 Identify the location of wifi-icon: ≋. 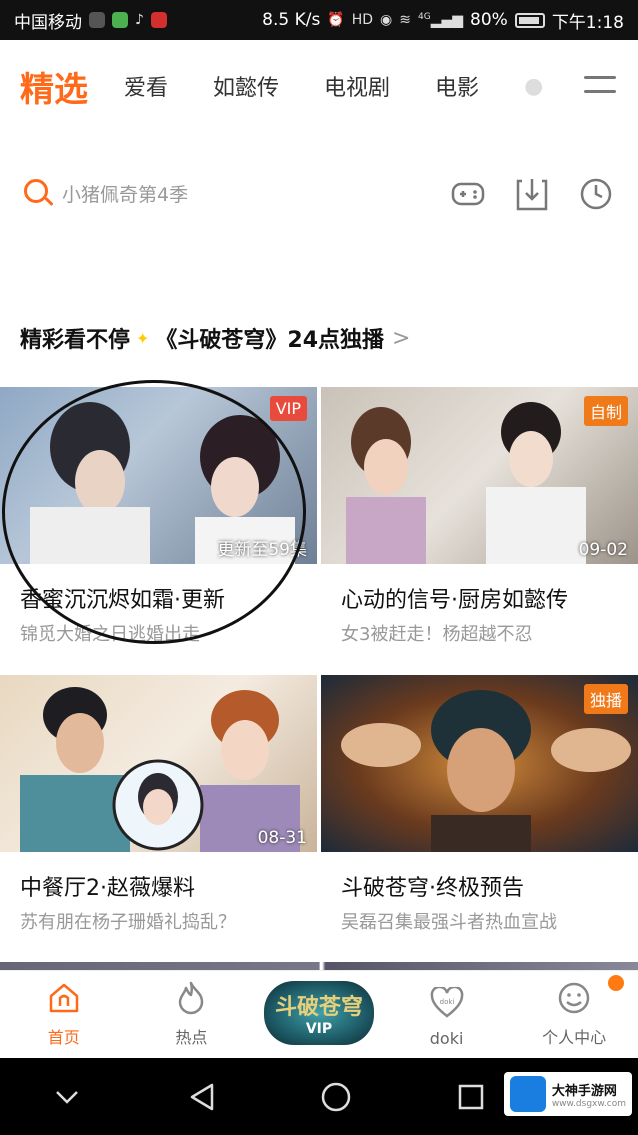
(405, 20).